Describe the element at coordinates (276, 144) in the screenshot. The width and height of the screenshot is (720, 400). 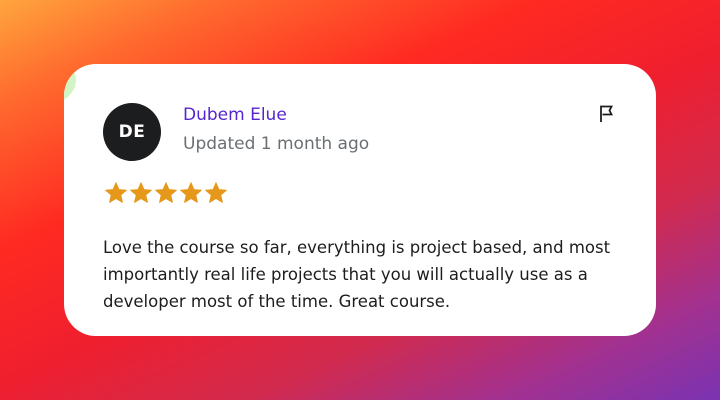
I see `review-timestamp: Updated 1 month ago` at that location.